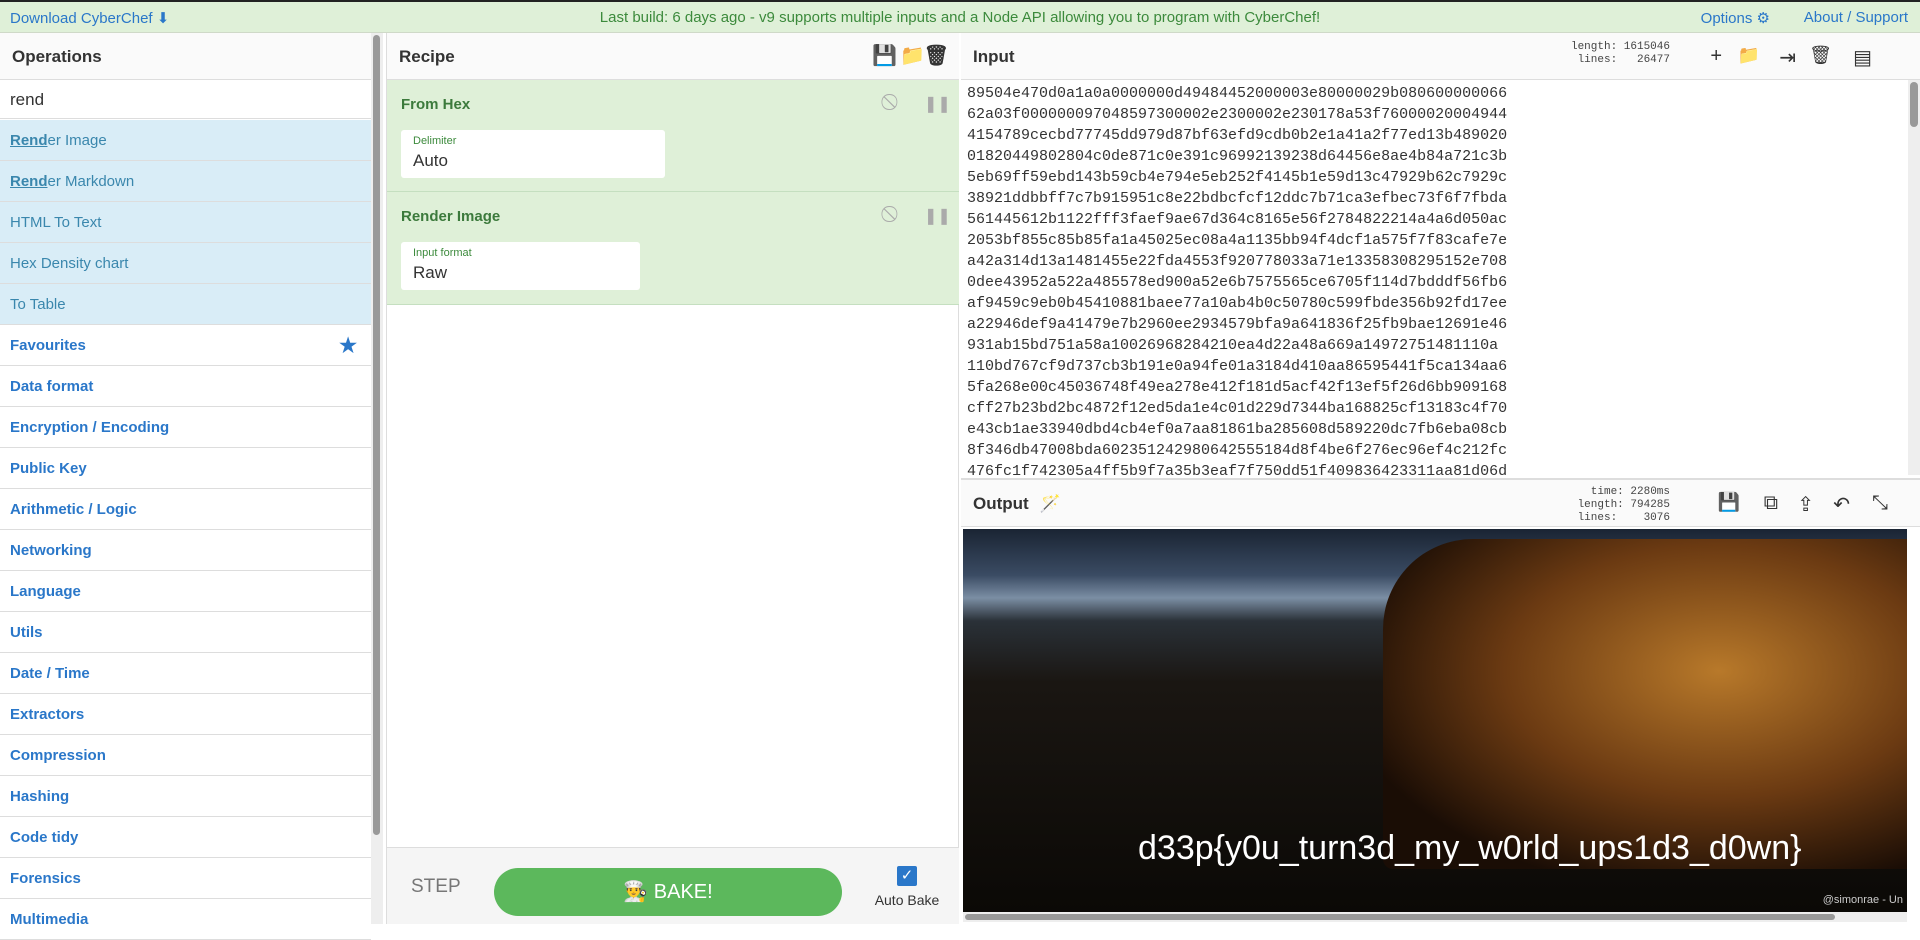  What do you see at coordinates (185, 99) in the screenshot?
I see `operations-search-input: rend` at bounding box center [185, 99].